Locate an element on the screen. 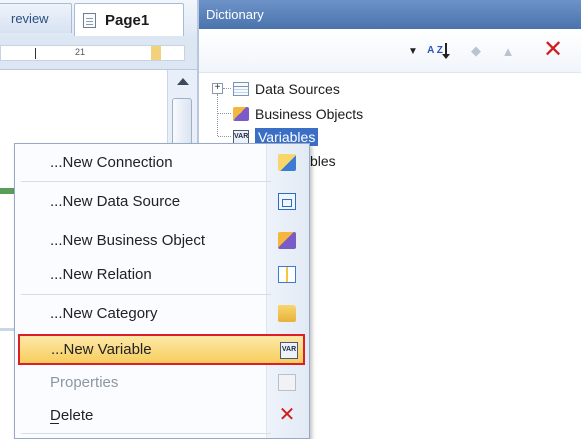 The width and height of the screenshot is (581, 439). tab-preview: review is located at coordinates (36, 18).